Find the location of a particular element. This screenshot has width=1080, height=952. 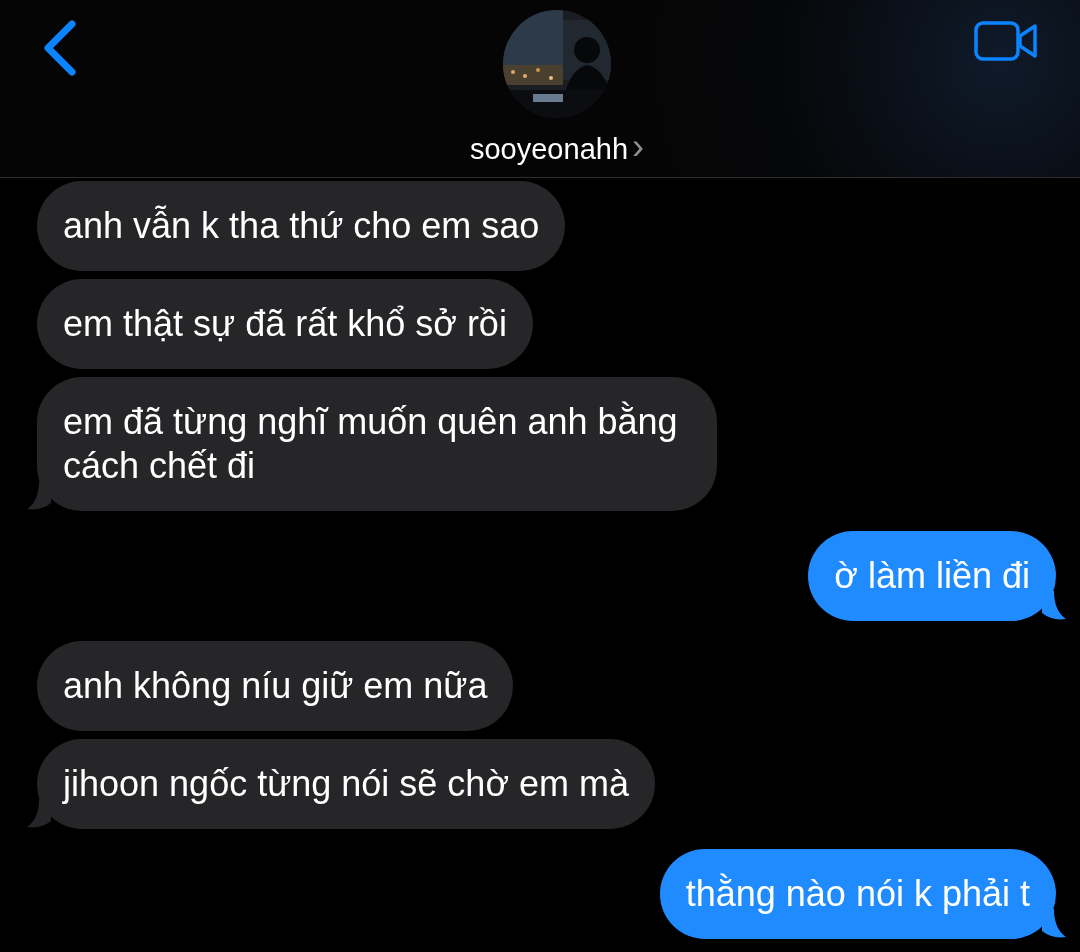

message-bubble: anh không níu giữ em nữa is located at coordinates (275, 686).